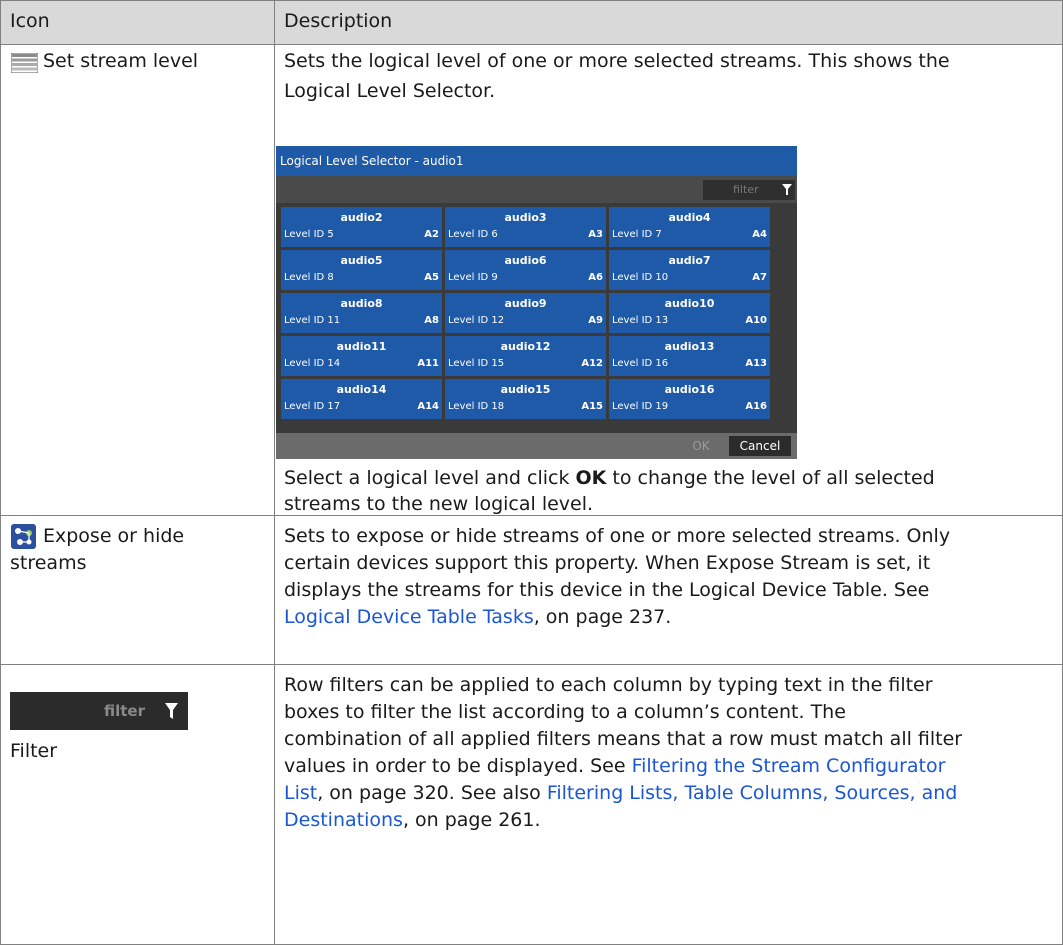  Describe the element at coordinates (361, 356) in the screenshot. I see `level-tile: audio11 Level ID 14 A11` at that location.